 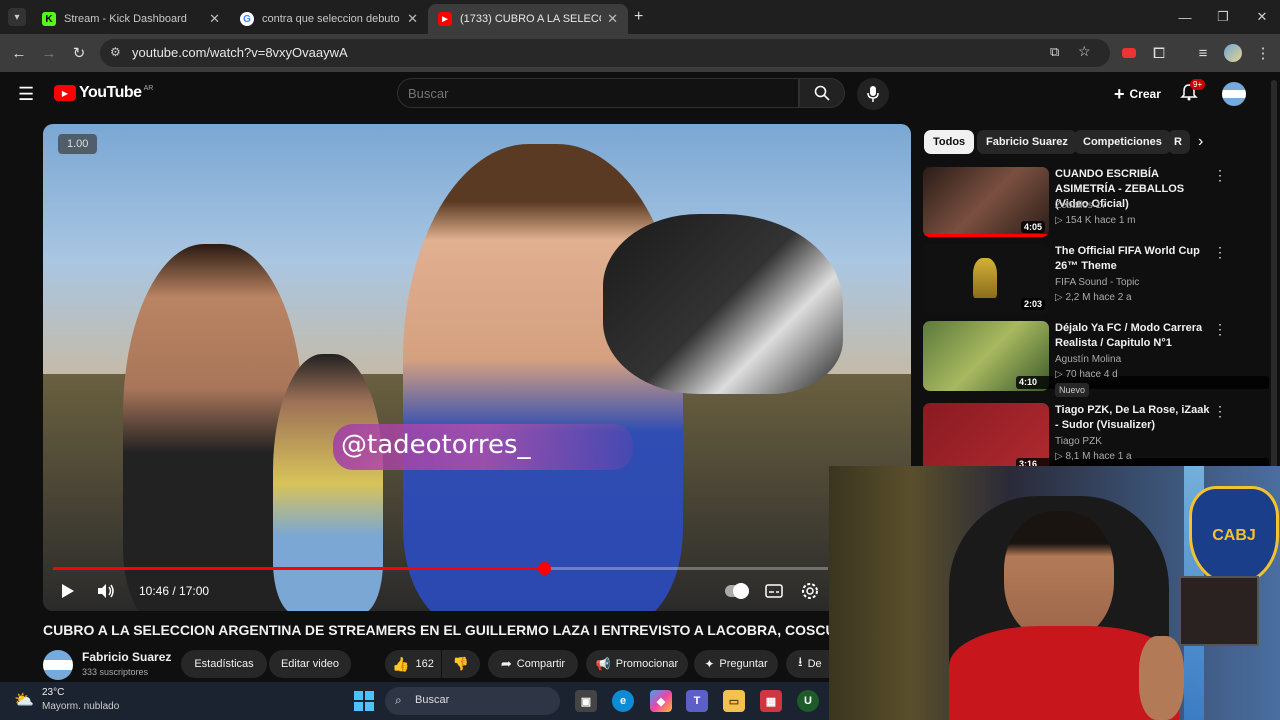 I want to click on recommendation-channel: Agustín Molina, so click(x=1088, y=359).